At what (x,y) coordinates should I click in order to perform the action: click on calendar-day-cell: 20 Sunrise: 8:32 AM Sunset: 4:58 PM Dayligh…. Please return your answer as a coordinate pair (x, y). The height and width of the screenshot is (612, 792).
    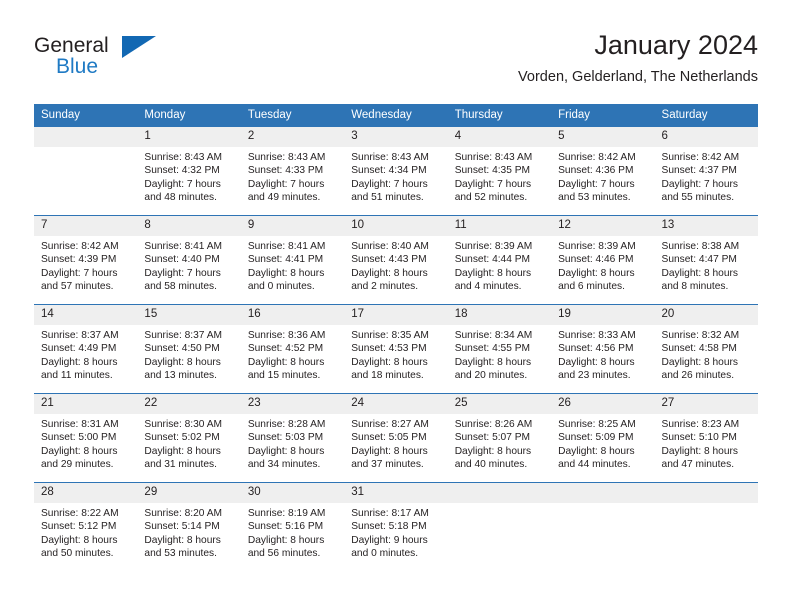
    Looking at the image, I should click on (706, 349).